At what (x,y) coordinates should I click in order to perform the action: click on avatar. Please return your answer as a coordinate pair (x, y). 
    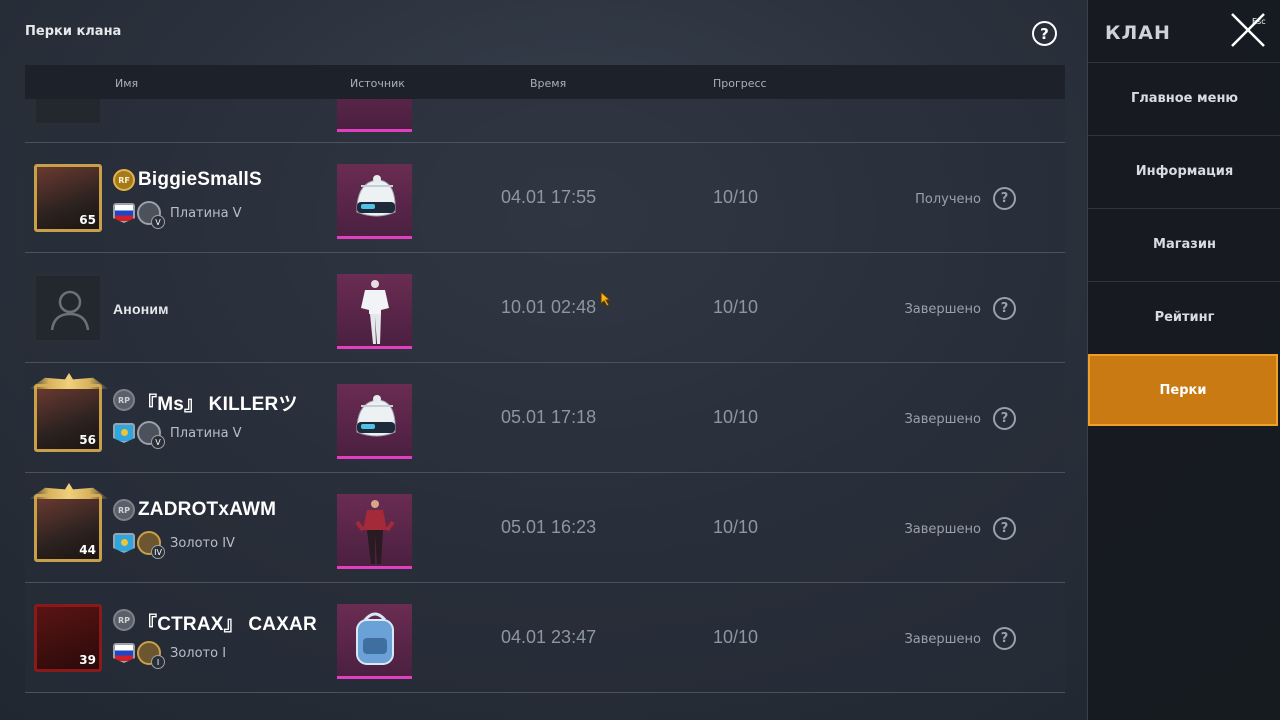
    Looking at the image, I should click on (68, 308).